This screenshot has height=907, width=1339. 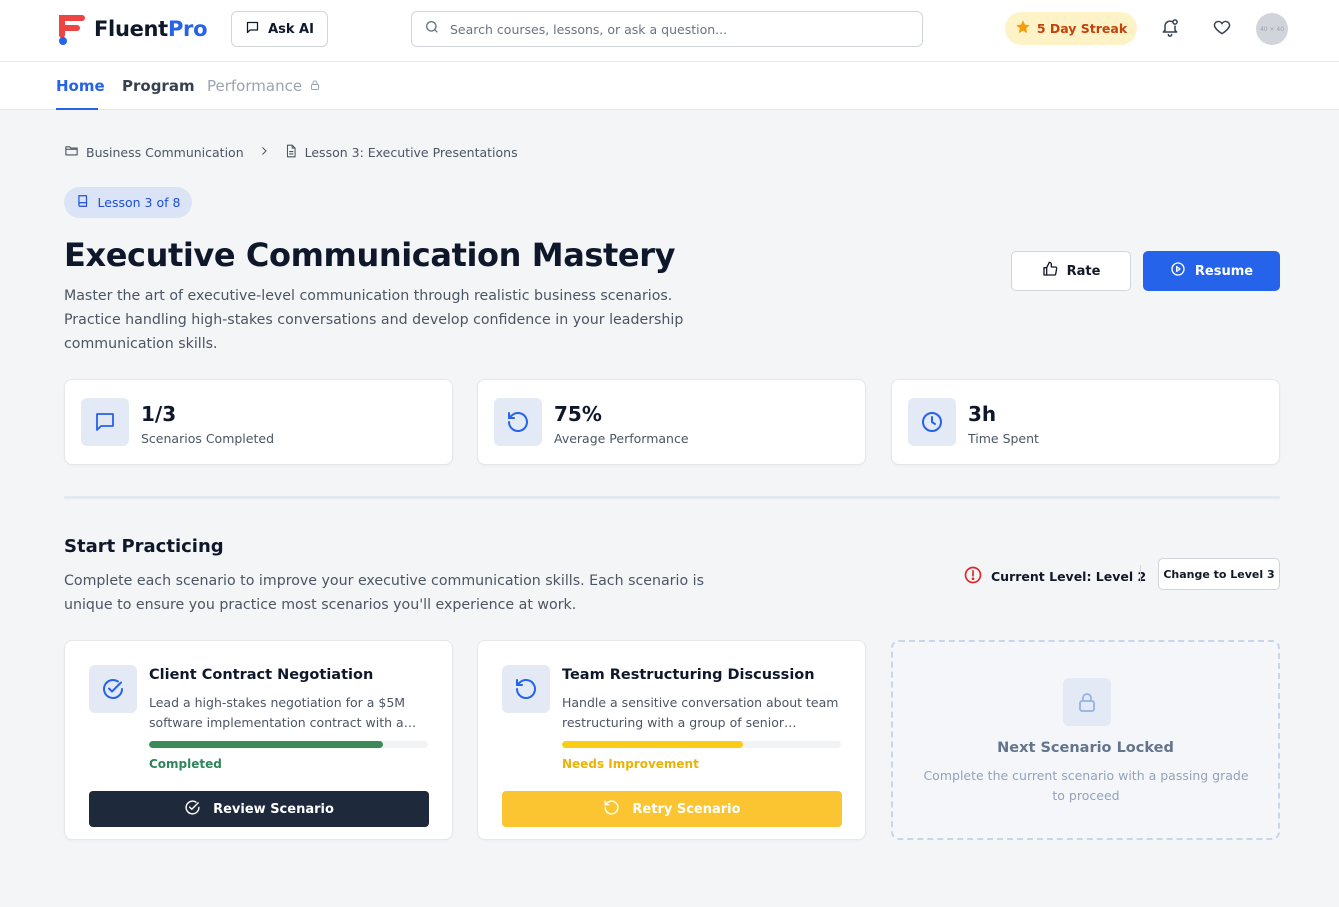 I want to click on stat-label: Scenarios Completed, so click(x=208, y=438).